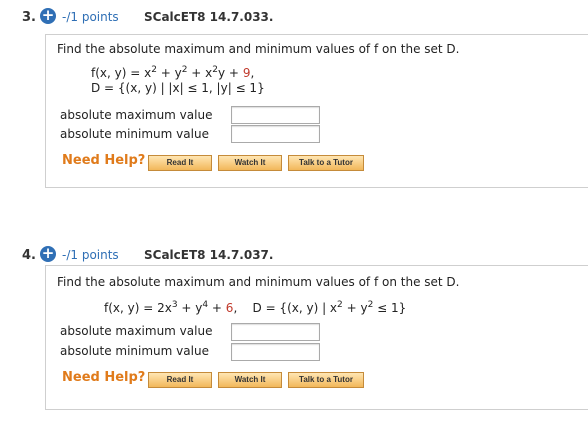  I want to click on function-definition: f(x, y) = x2 + y2 + x2y + 9,, so click(173, 72).